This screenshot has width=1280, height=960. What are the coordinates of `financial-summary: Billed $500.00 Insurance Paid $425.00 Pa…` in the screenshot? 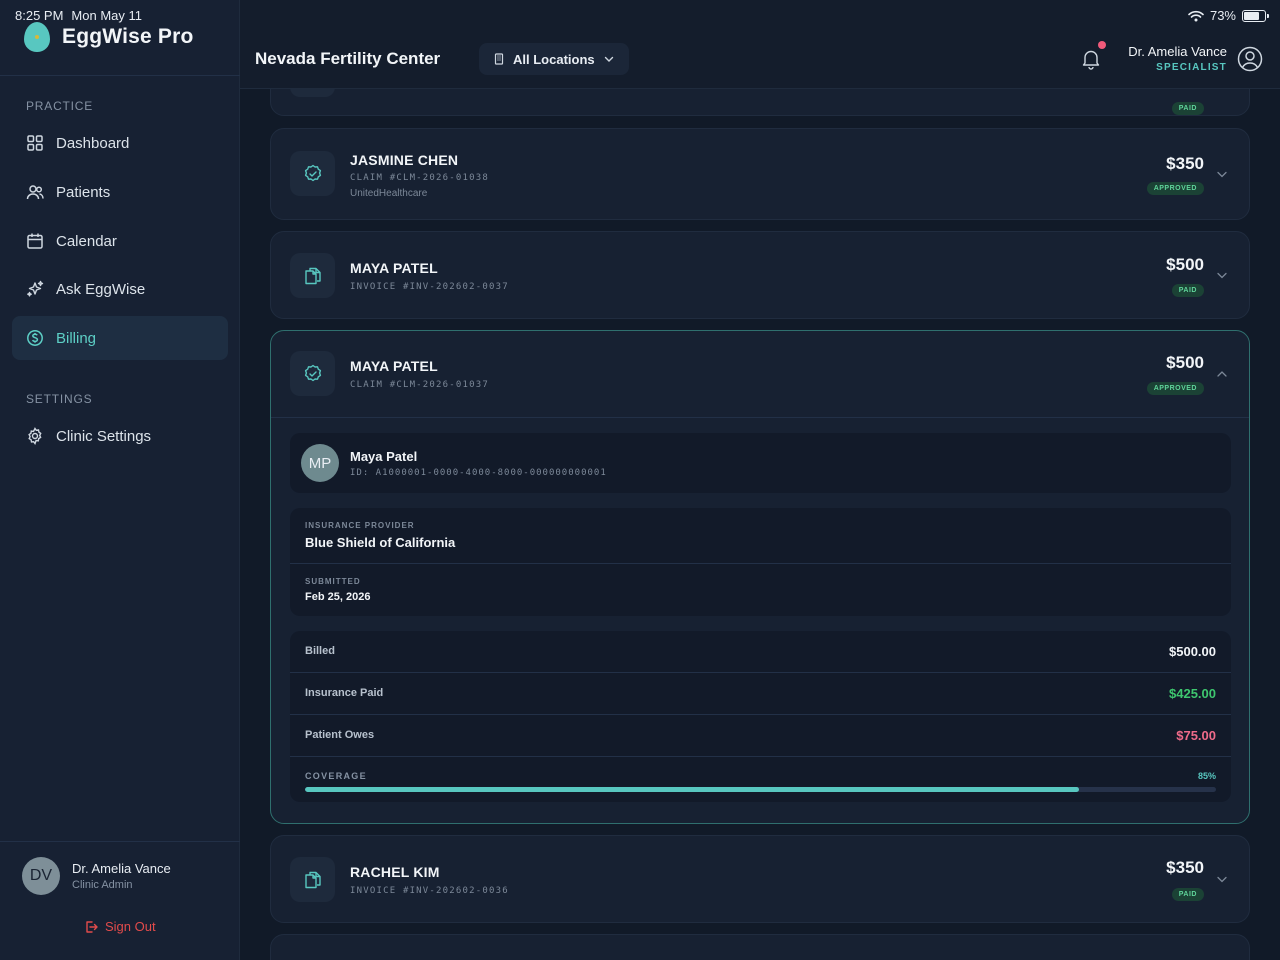 It's located at (760, 716).